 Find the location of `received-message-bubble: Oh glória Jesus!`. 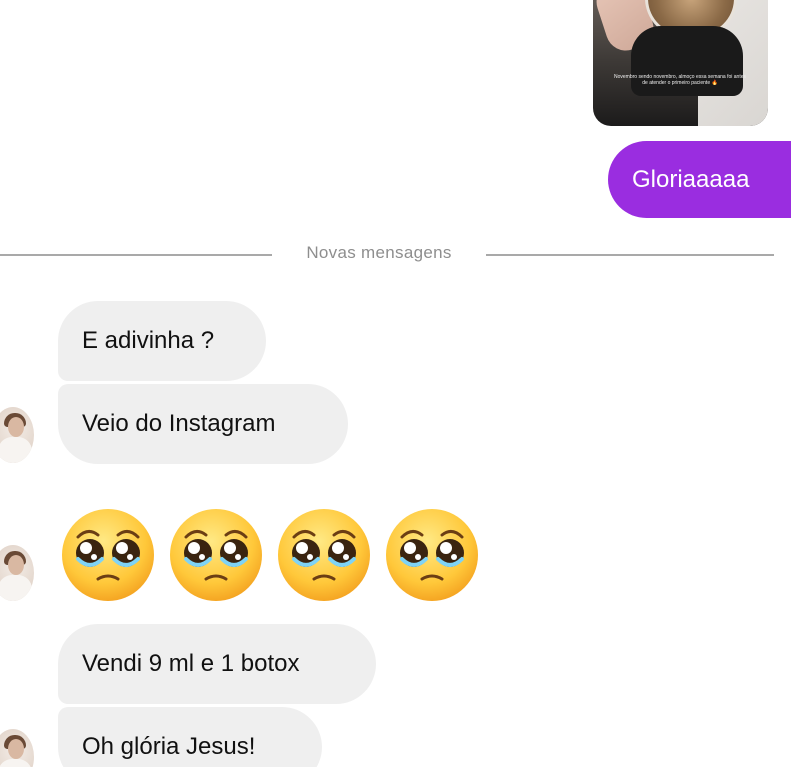

received-message-bubble: Oh glória Jesus! is located at coordinates (190, 737).